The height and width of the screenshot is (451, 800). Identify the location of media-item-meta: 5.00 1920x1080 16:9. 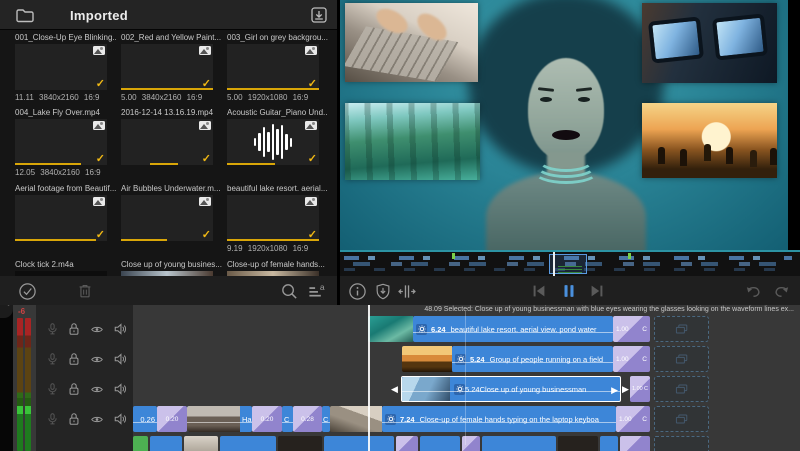
(268, 97).